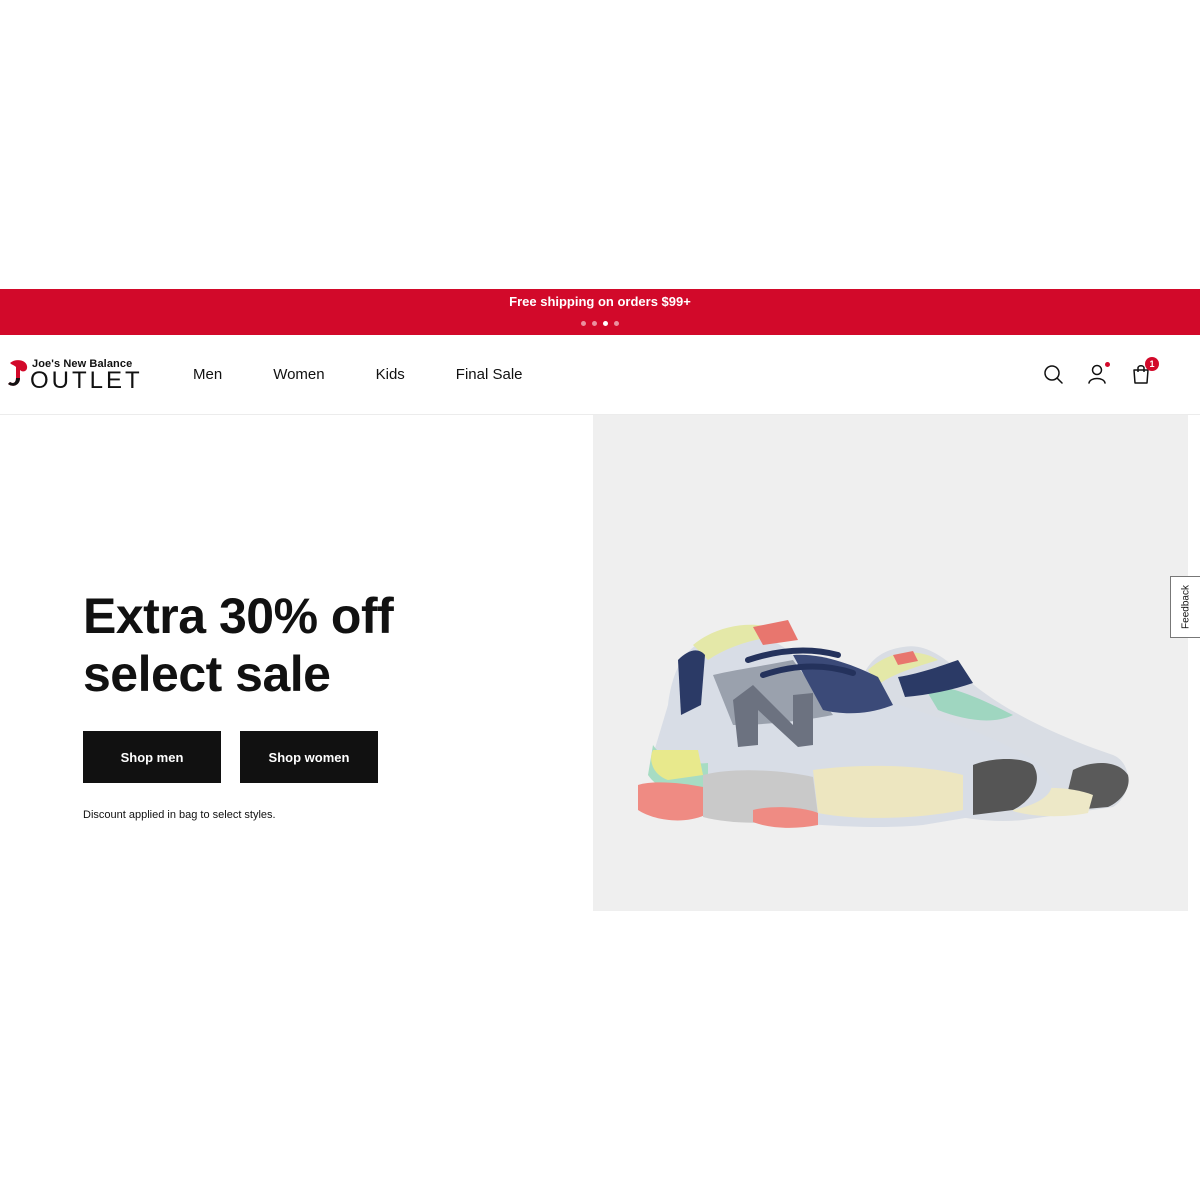 The image size is (1200, 1200). Describe the element at coordinates (1107, 364) in the screenshot. I see `account-notification-dot` at that location.